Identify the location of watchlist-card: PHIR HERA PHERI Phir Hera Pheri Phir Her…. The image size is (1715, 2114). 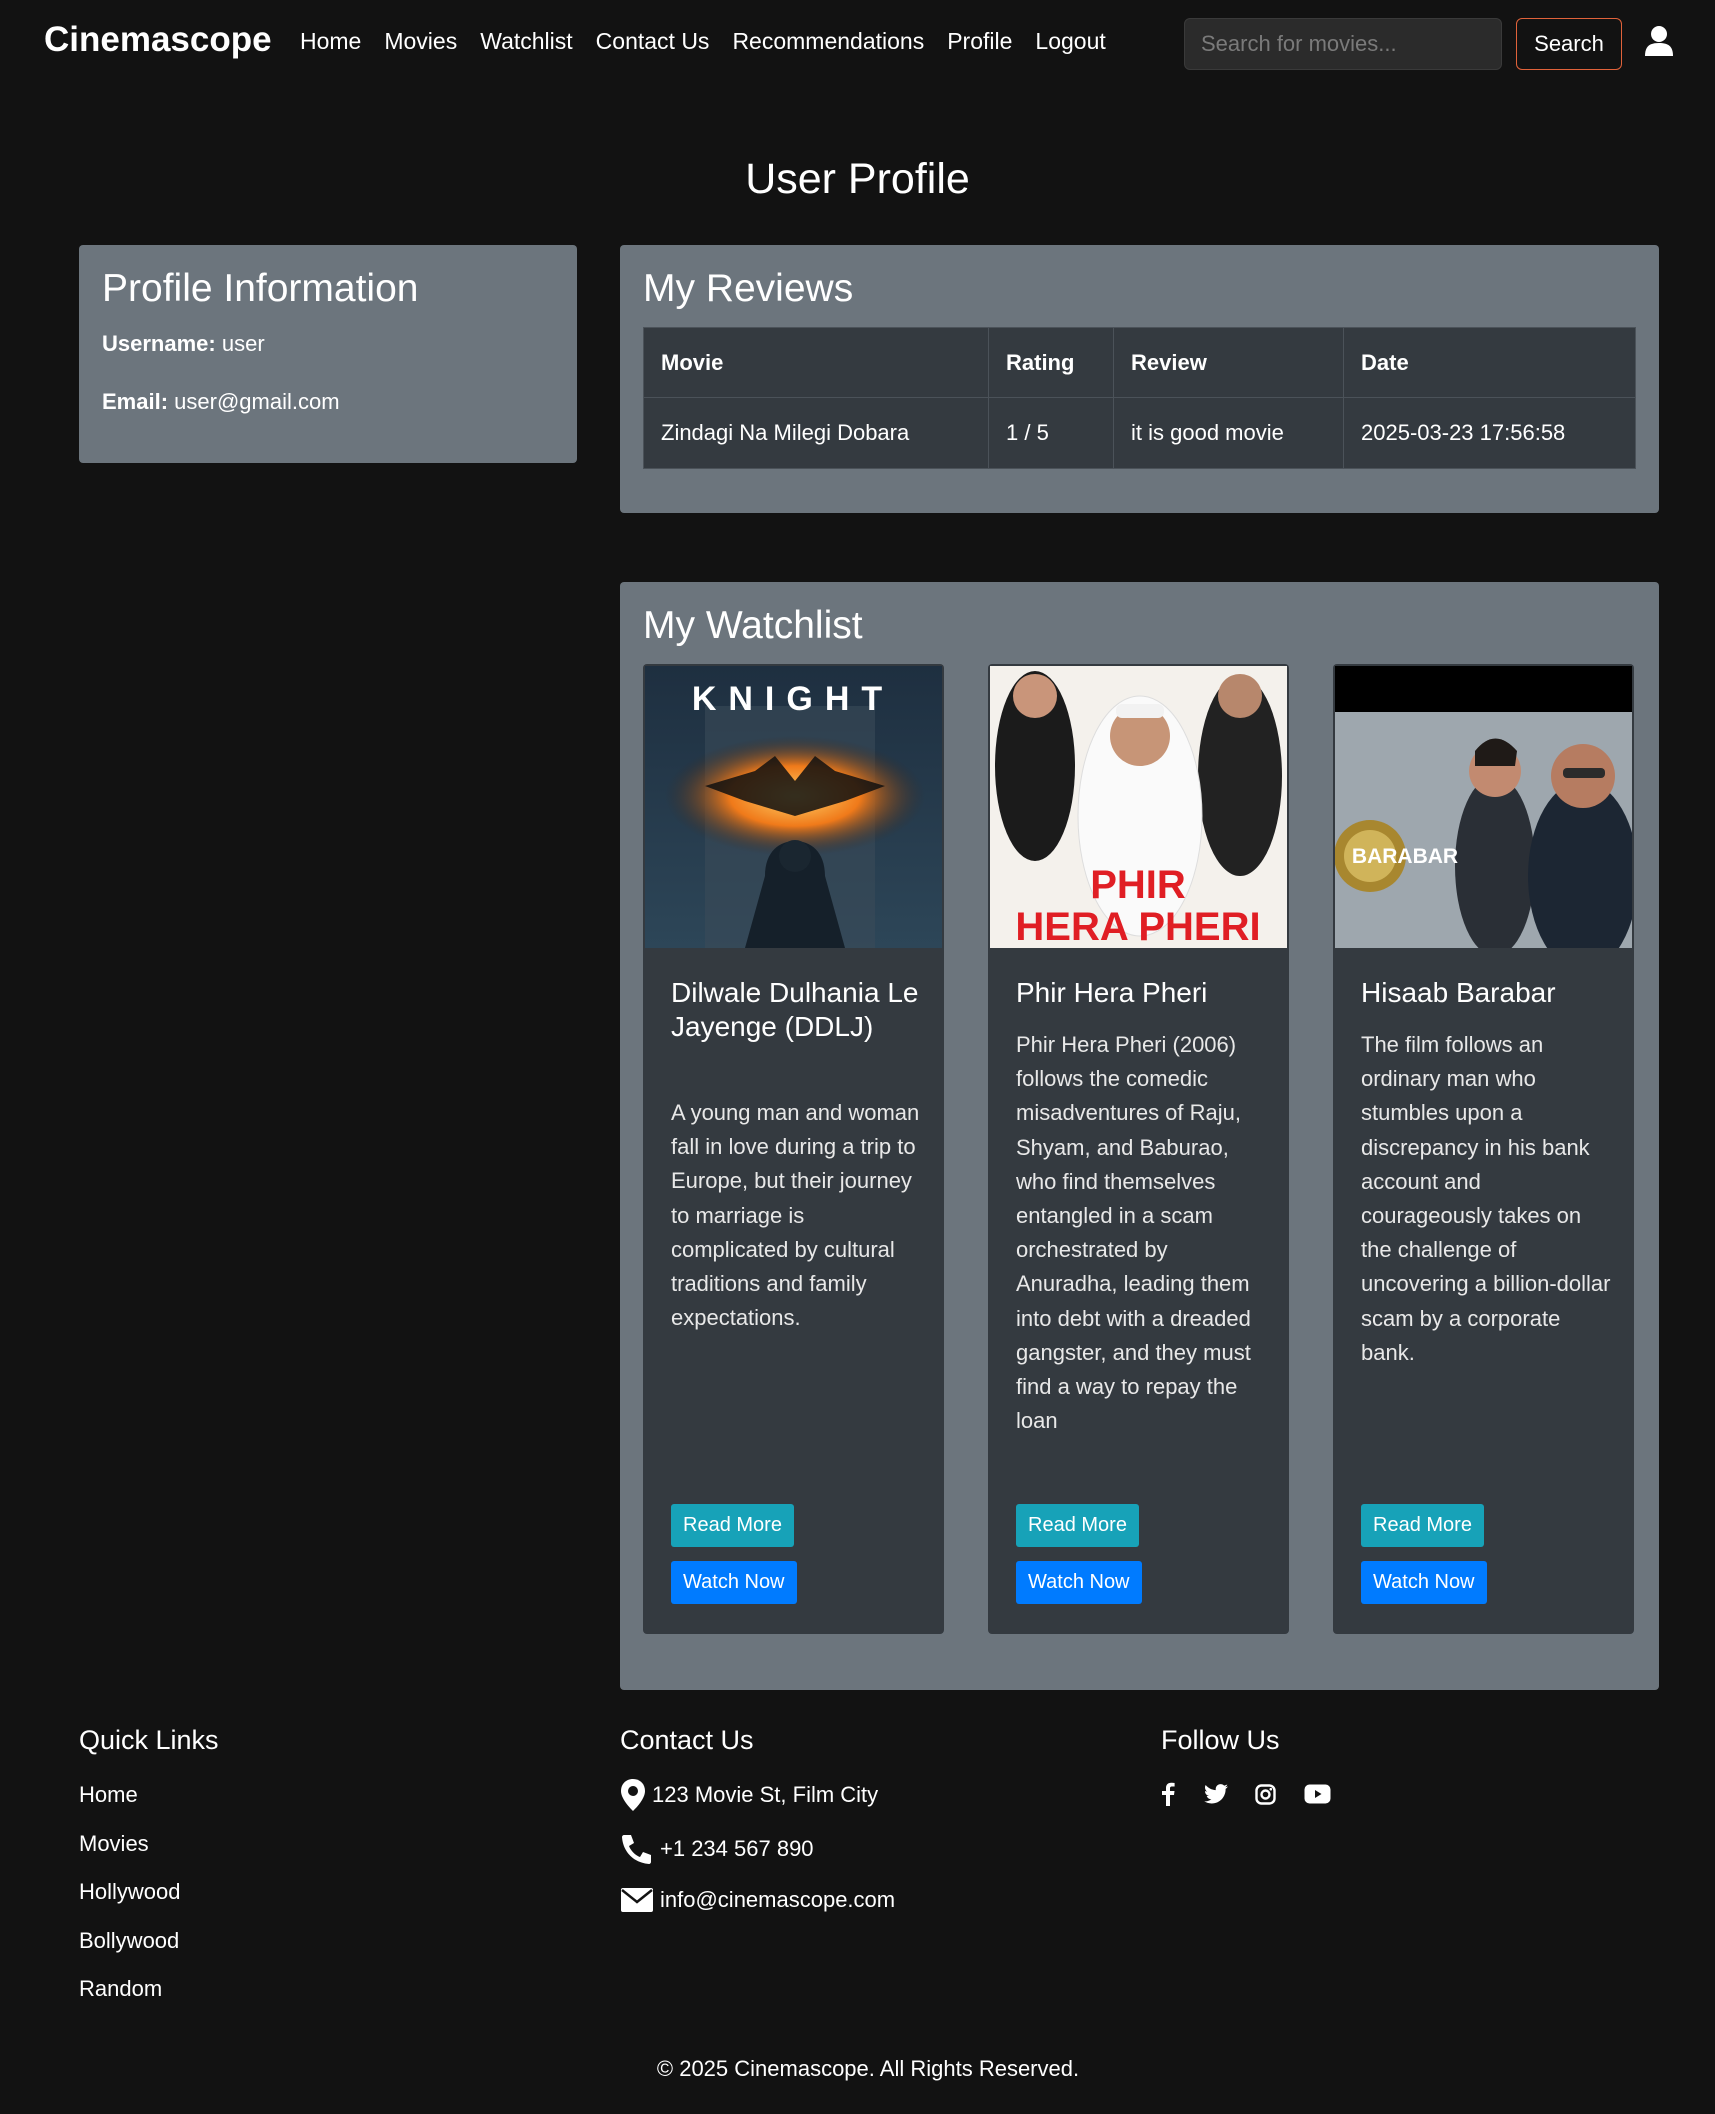
(1138, 1149).